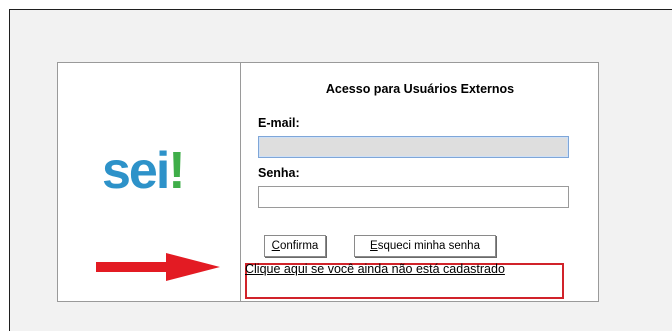 The image size is (672, 331). I want to click on right-arrow-icon, so click(158, 267).